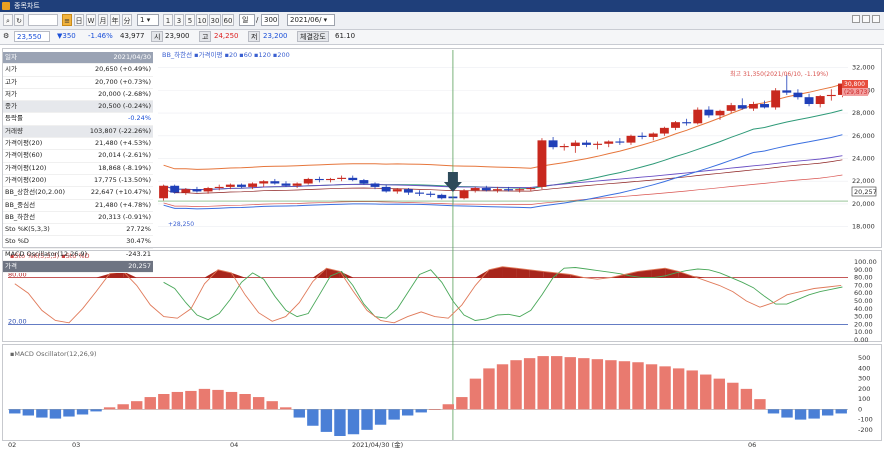 This screenshot has height=449, width=884. I want to click on info-row: MACD Oscillator(12,26,9) -243.21, so click(78, 255).